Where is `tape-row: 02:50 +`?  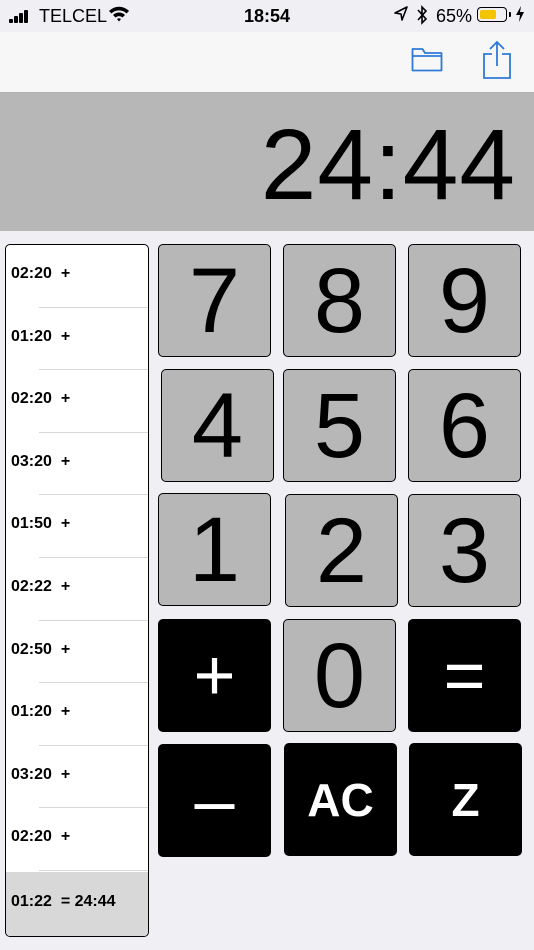
tape-row: 02:50 + is located at coordinates (77, 652).